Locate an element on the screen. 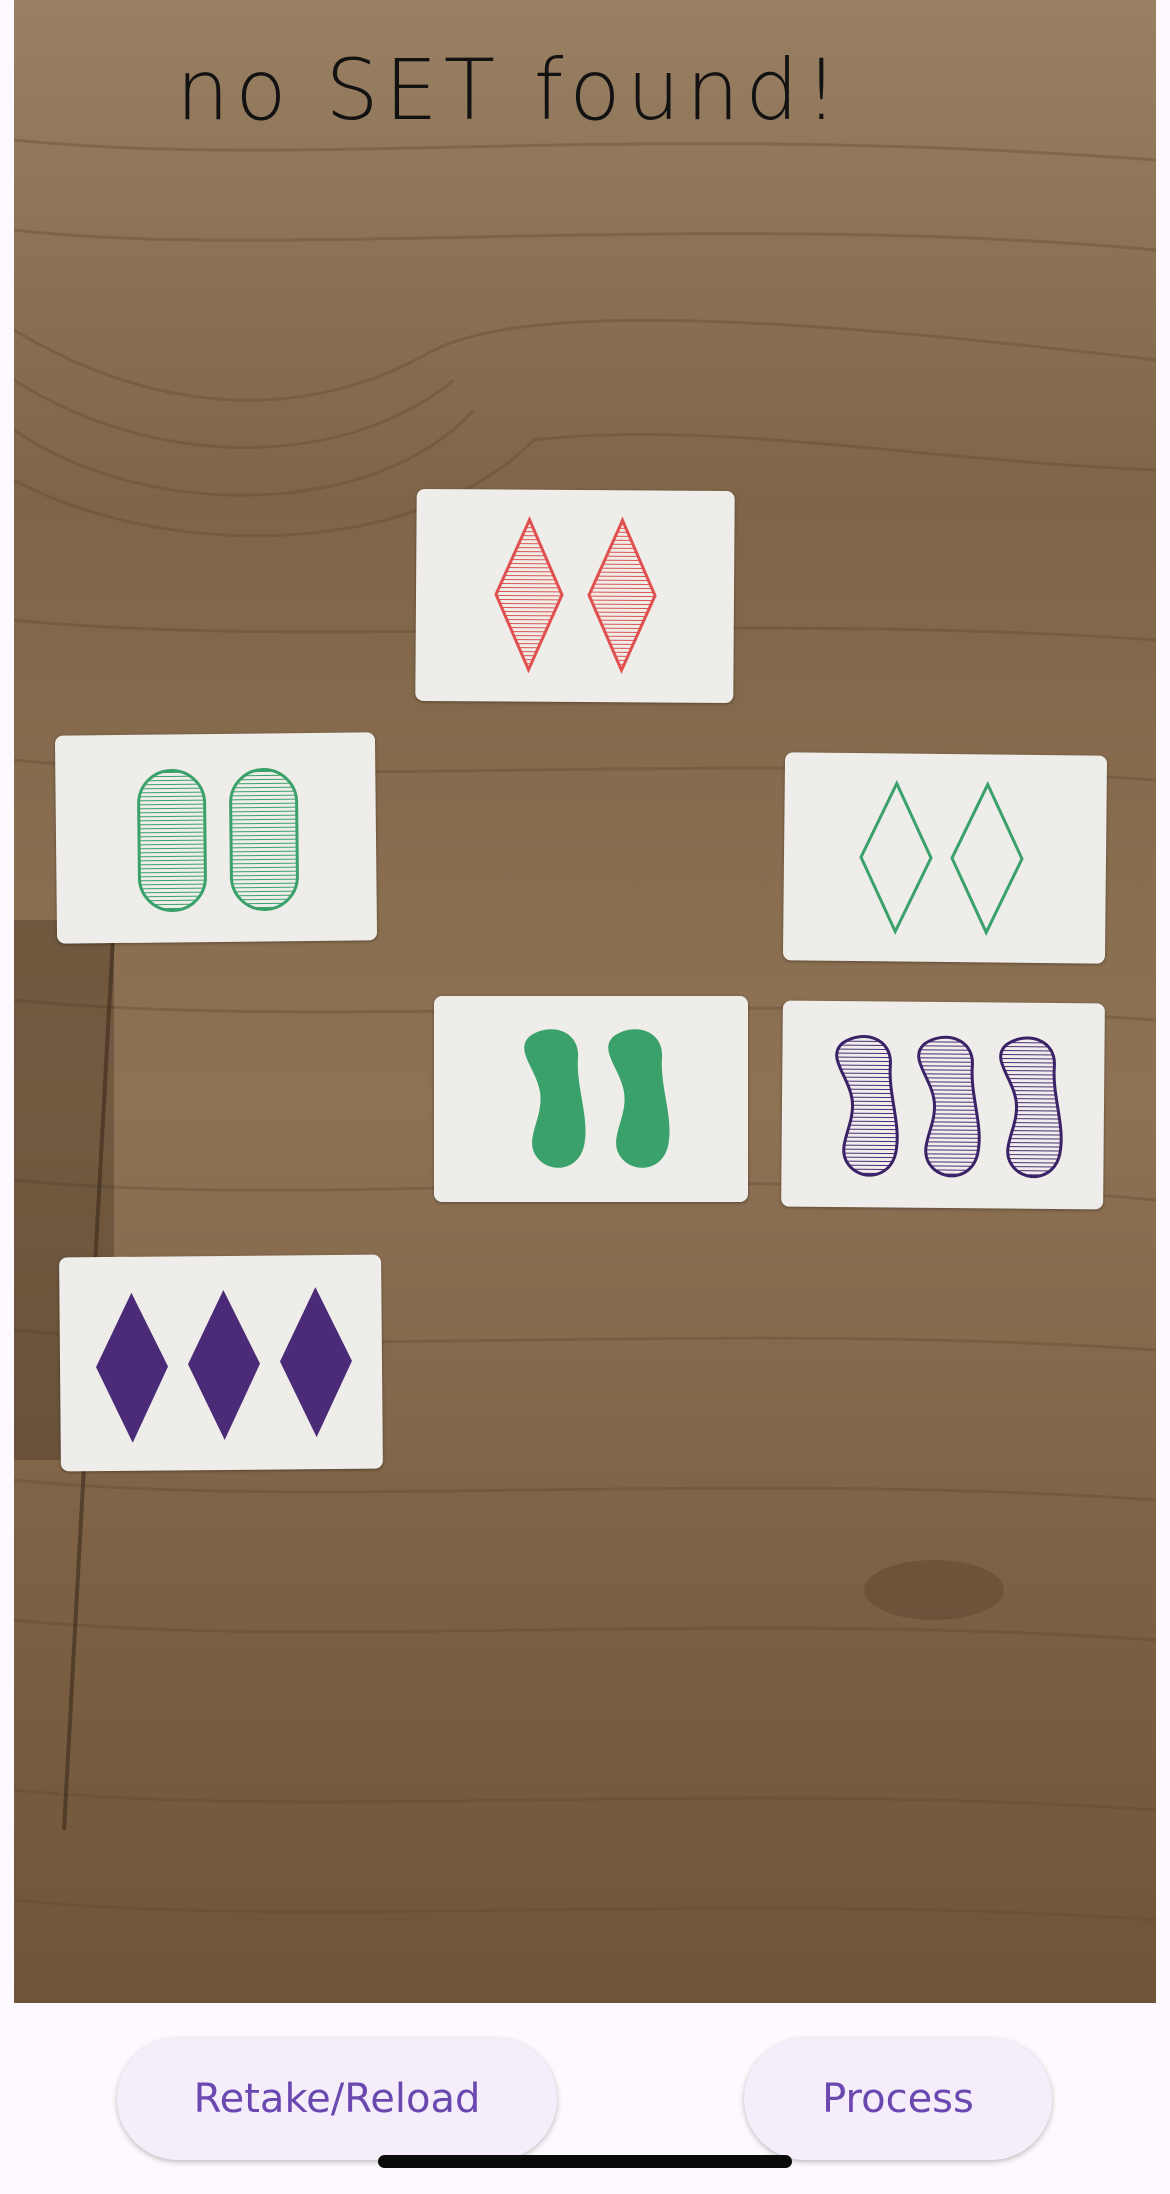 Image resolution: width=1170 pixels, height=2194 pixels. card-three-purple-striped-squiggles is located at coordinates (943, 1105).